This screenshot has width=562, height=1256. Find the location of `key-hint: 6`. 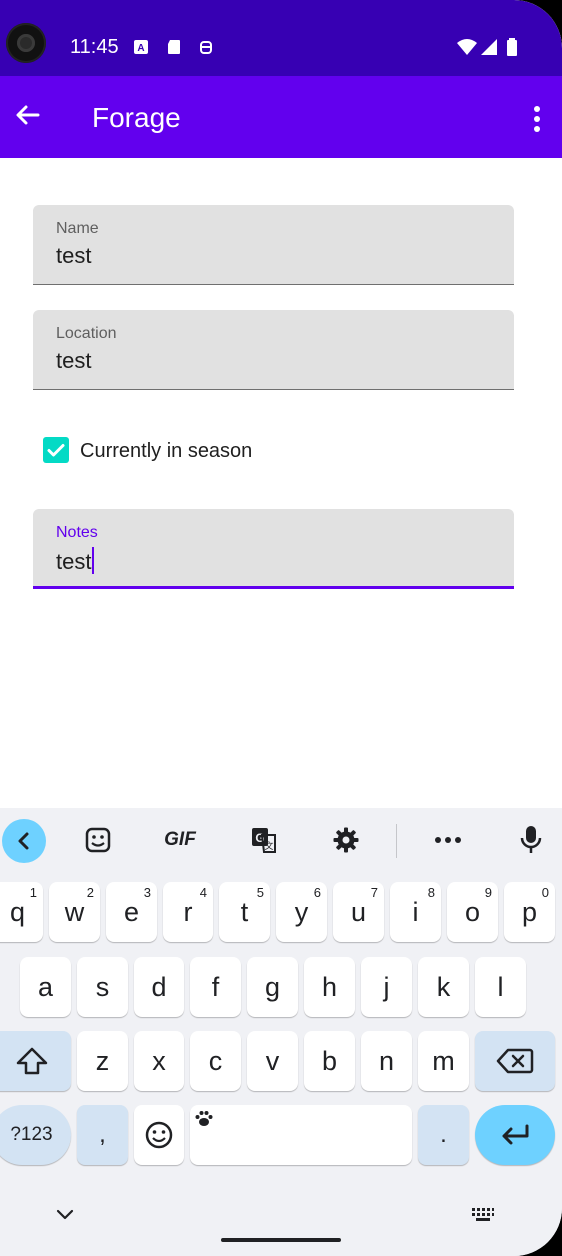

key-hint: 6 is located at coordinates (317, 892).